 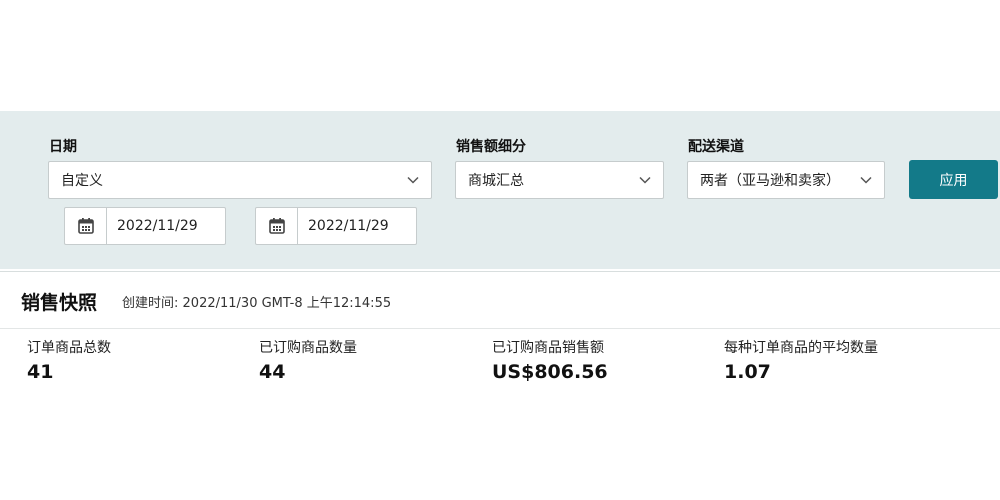 I want to click on fulfillment-select: 两者（亚马逊和卖家）, so click(x=786, y=180).